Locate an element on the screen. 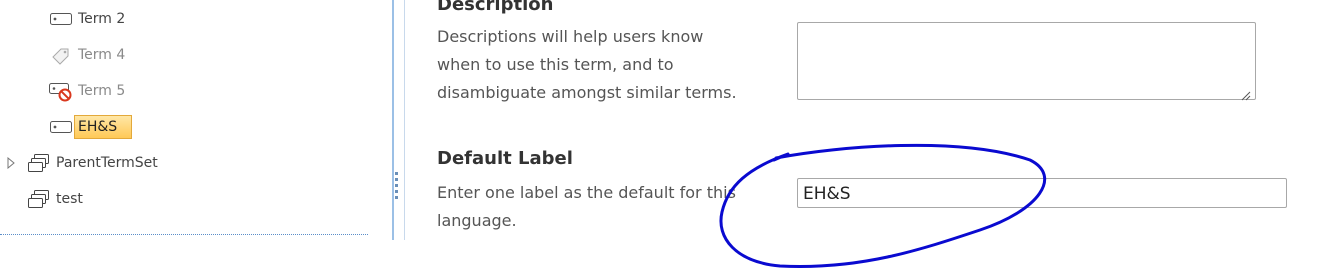  tree-item-label: Term 2 is located at coordinates (102, 19).